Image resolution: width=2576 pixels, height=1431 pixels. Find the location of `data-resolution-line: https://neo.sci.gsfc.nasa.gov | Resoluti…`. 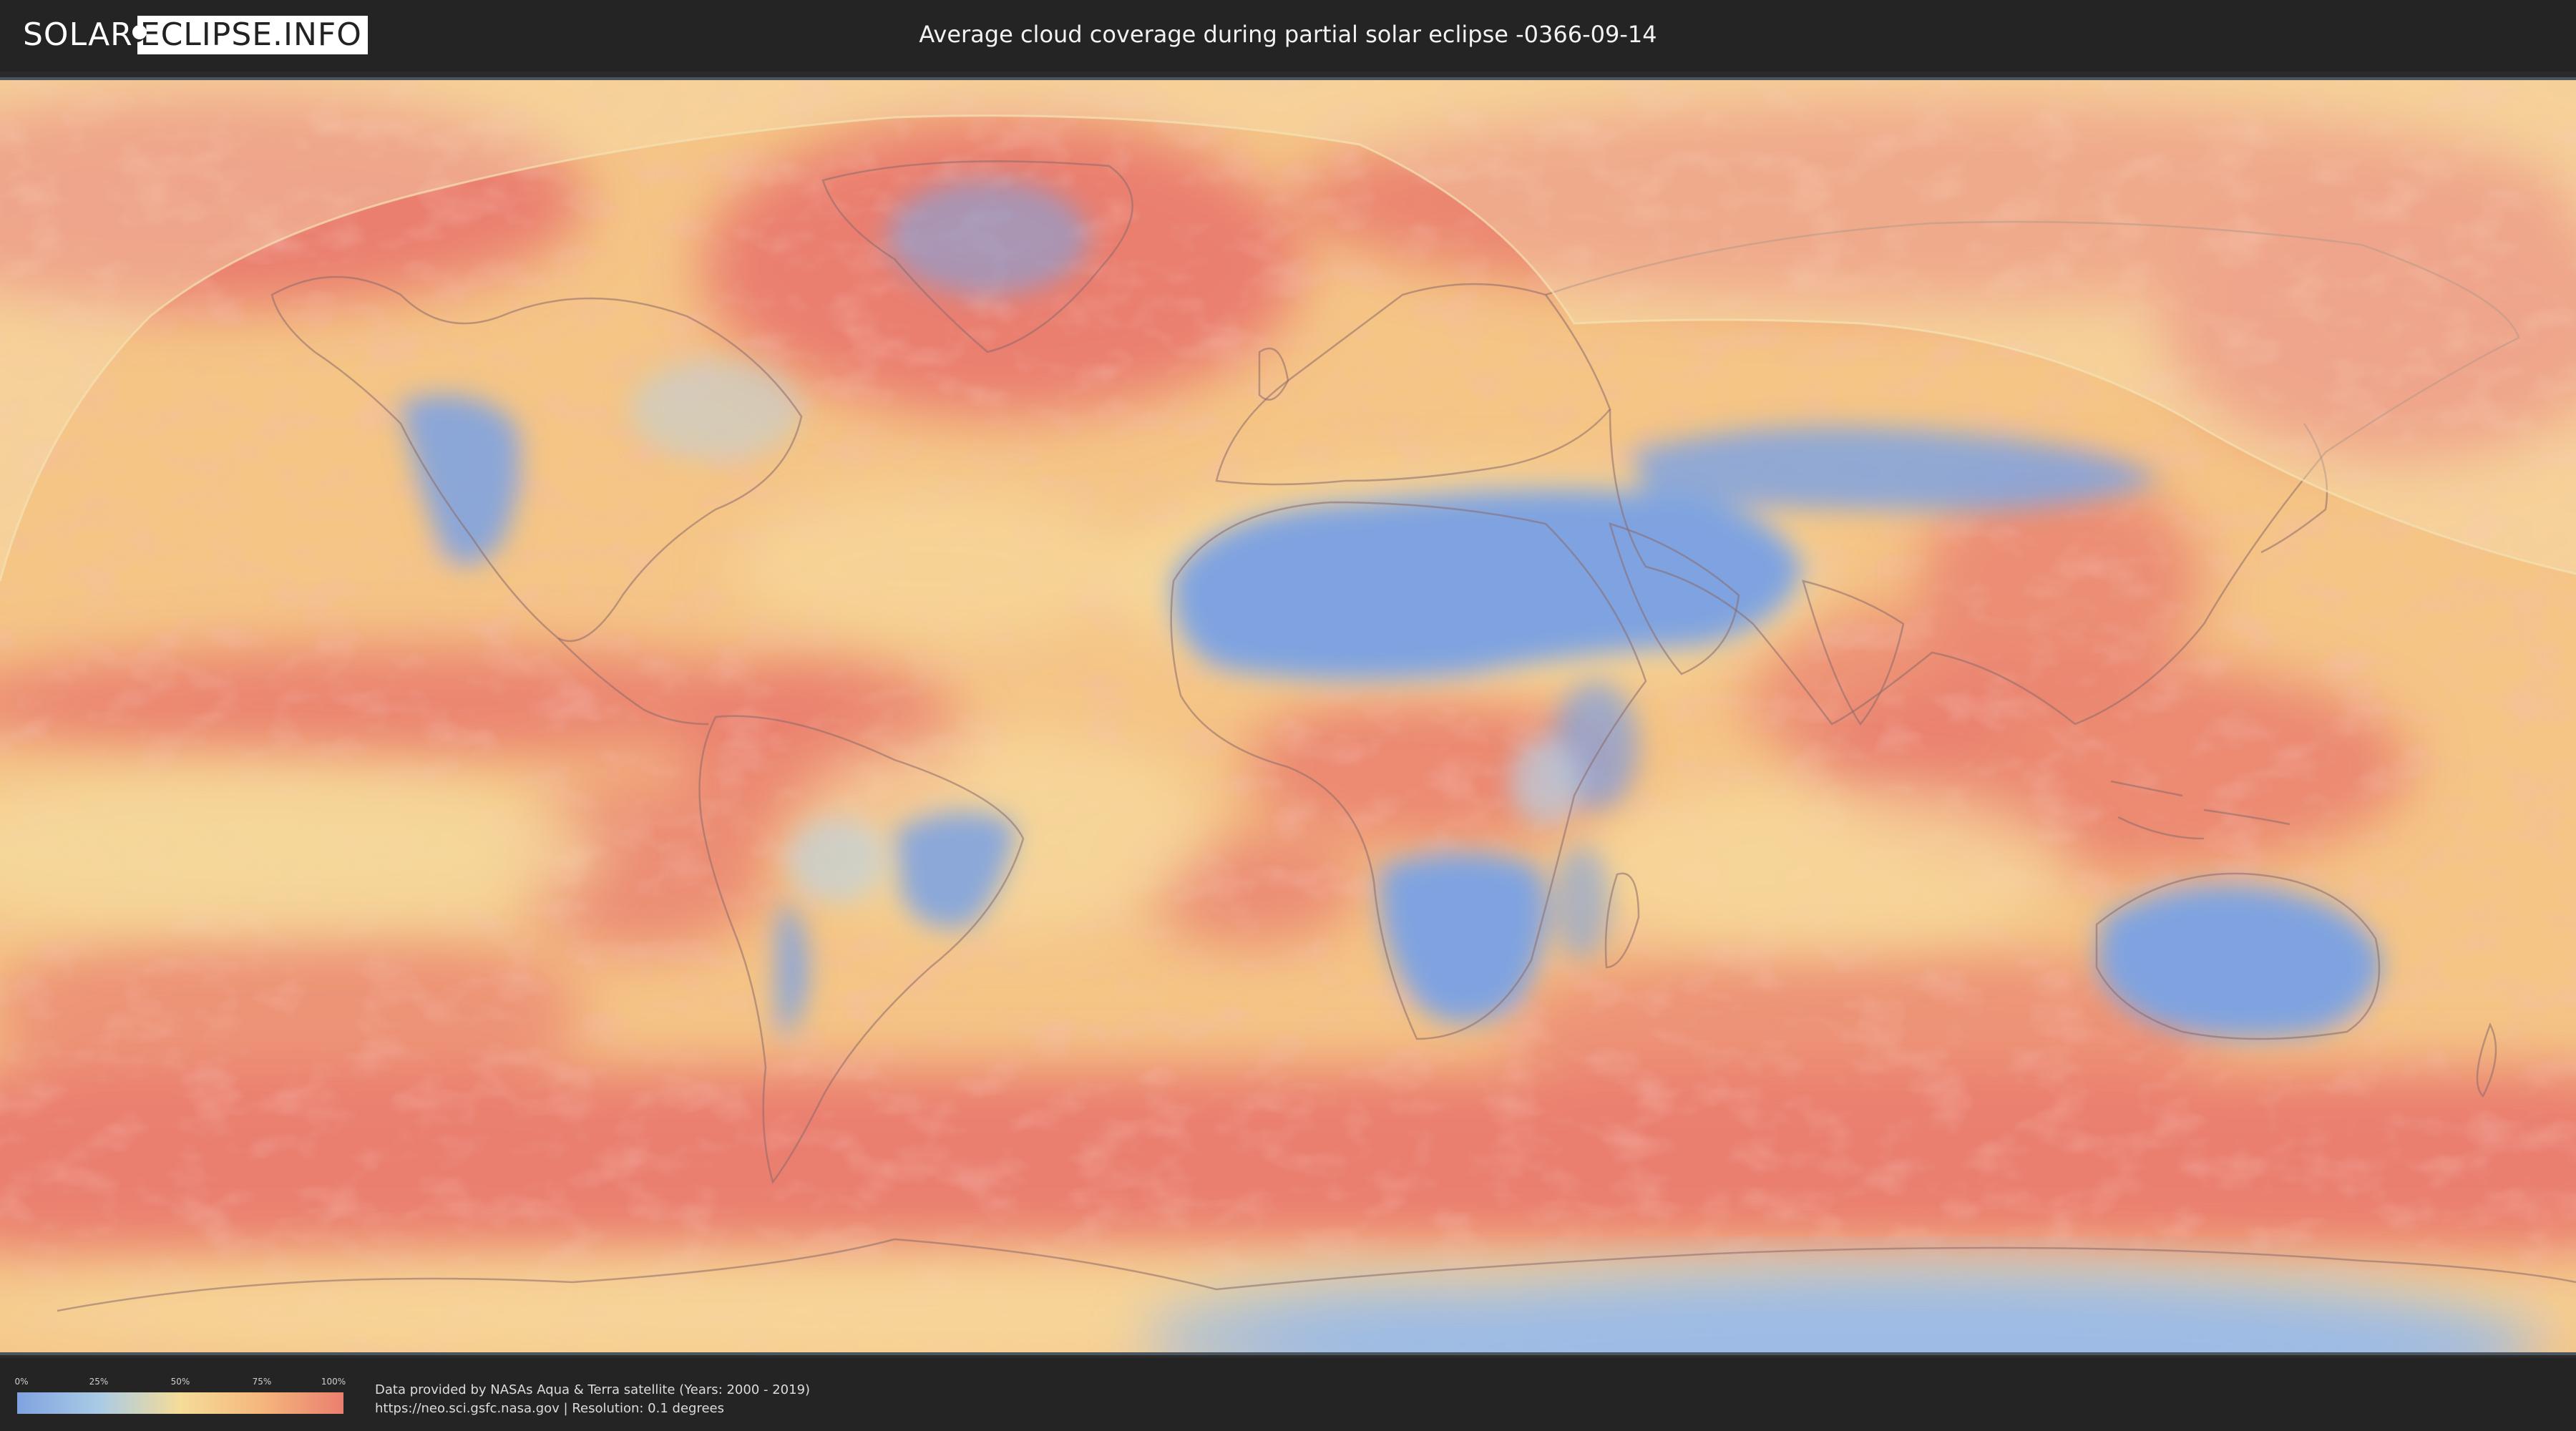

data-resolution-line: https://neo.sci.gsfc.nasa.gov | Resoluti… is located at coordinates (549, 1408).